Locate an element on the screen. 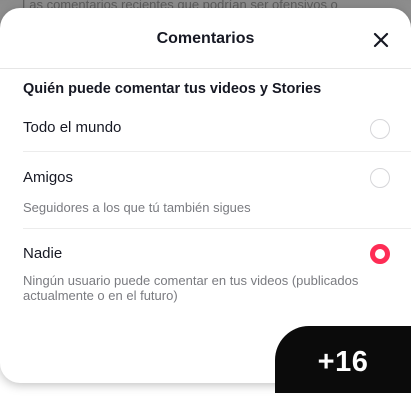 Image resolution: width=411 pixels, height=398 pixels. age-rating-badge: +16 is located at coordinates (343, 359).